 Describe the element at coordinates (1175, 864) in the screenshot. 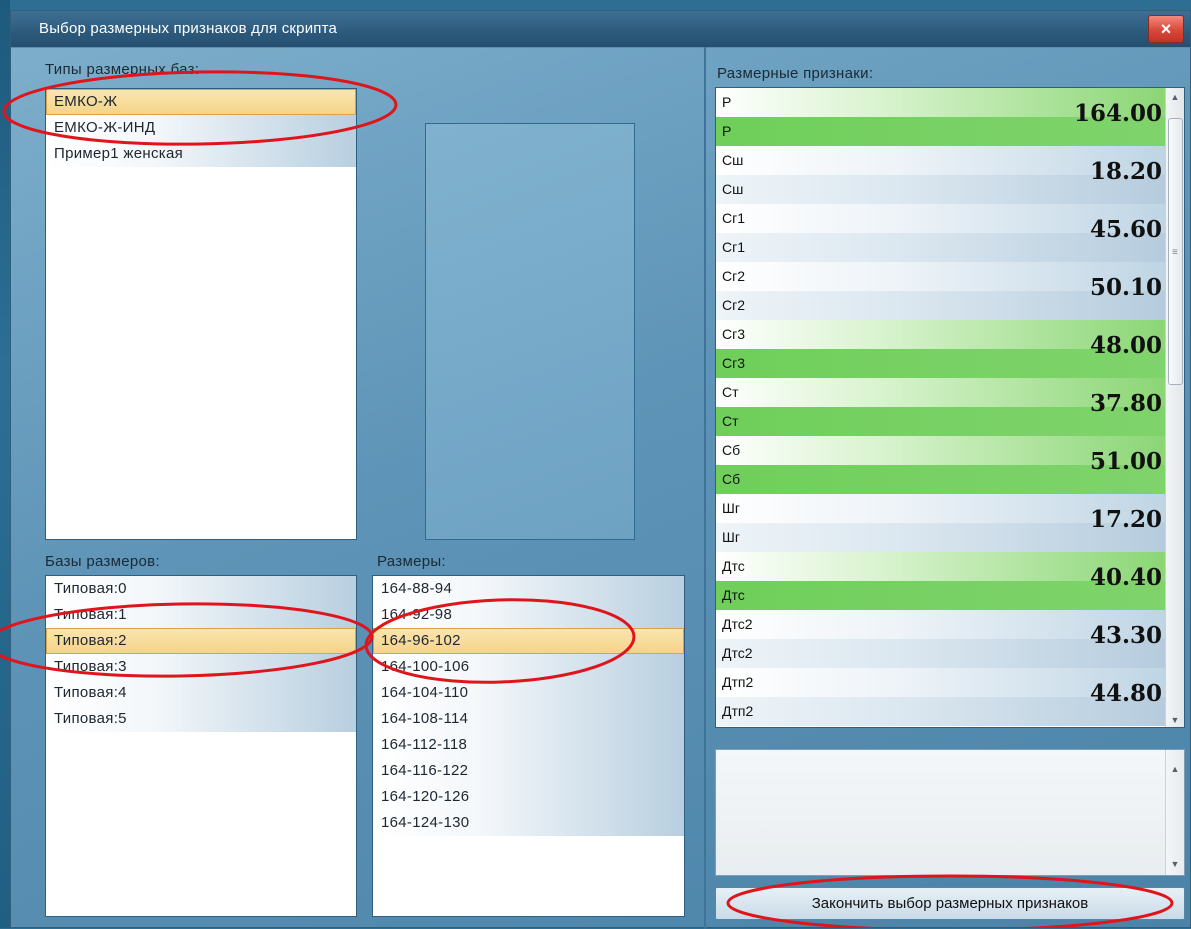

I see `notes-scroll-down-icon: ▼` at that location.